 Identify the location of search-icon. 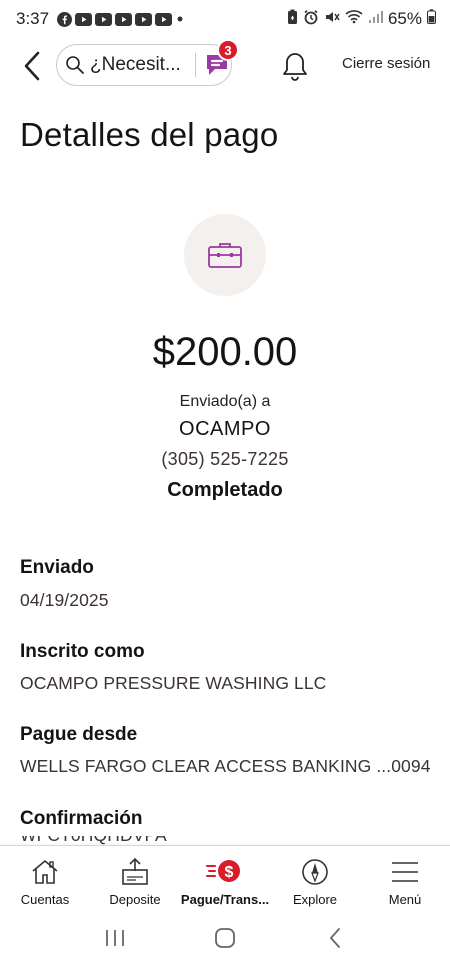
(75, 65).